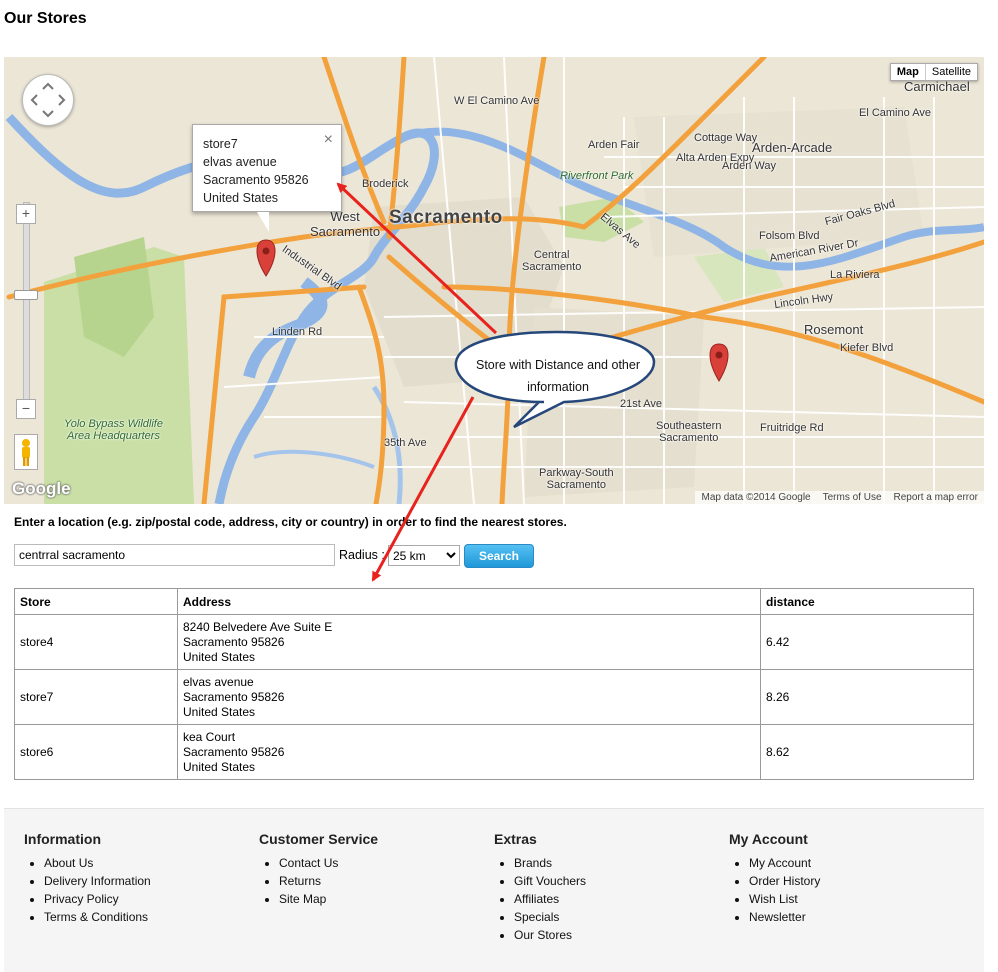  I want to click on map-label-central-sacramento: Central Sacramento, so click(552, 261).